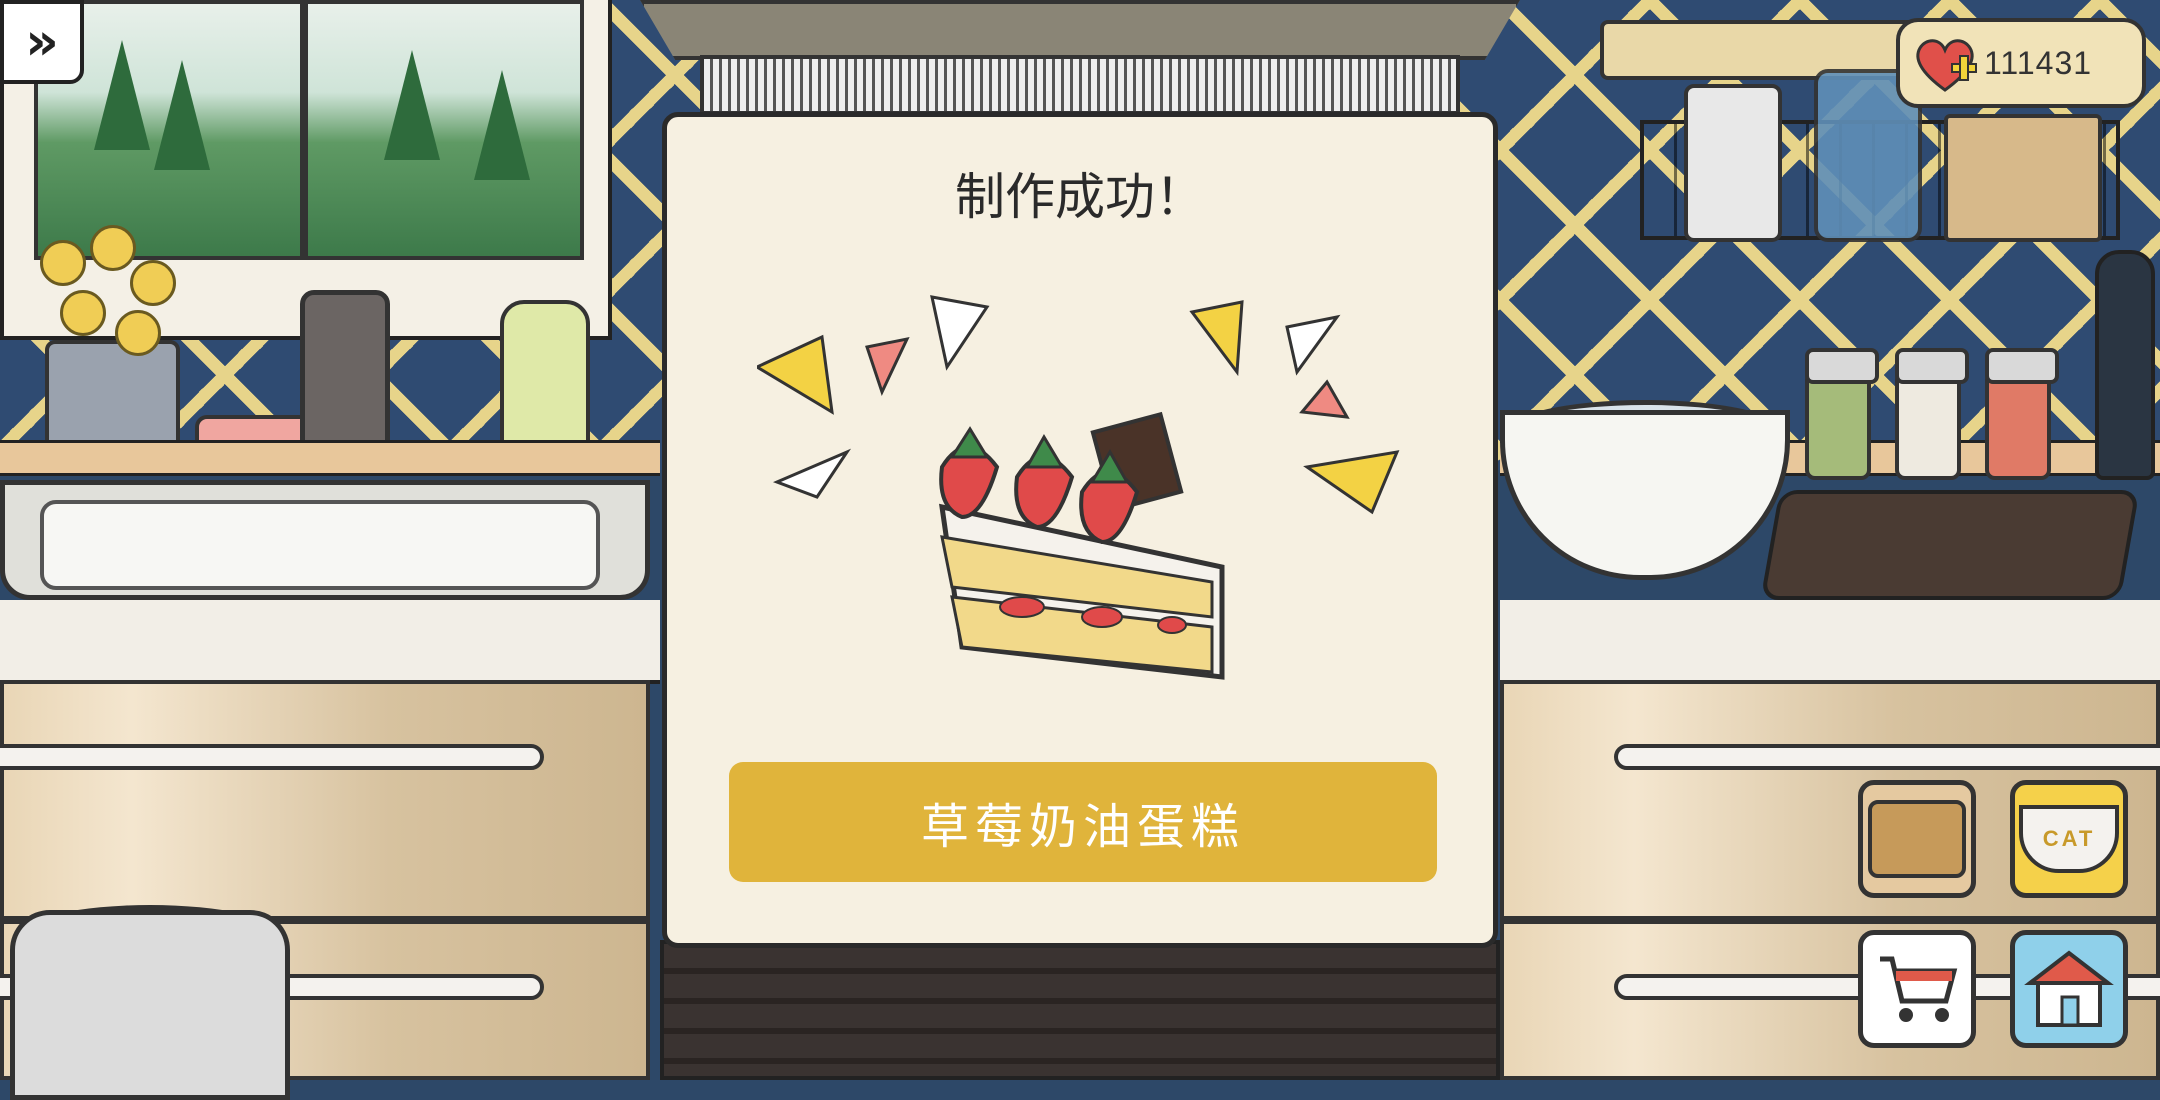 The height and width of the screenshot is (1100, 2160). Describe the element at coordinates (330, 458) in the screenshot. I see `countertop-left` at that location.